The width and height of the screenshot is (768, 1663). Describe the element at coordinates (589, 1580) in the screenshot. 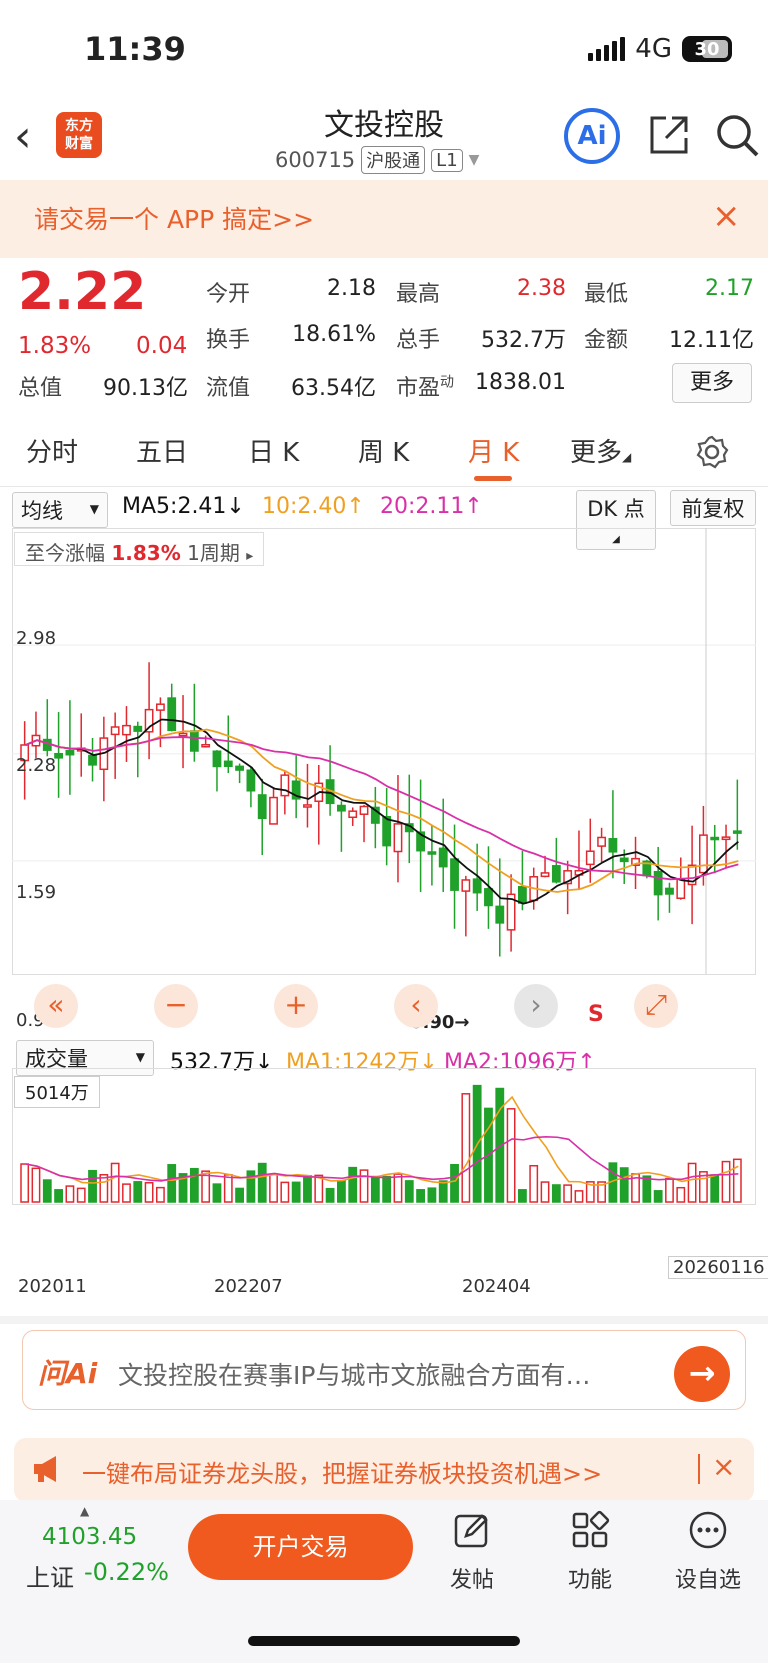

I see `nav-function-label: 功能` at that location.